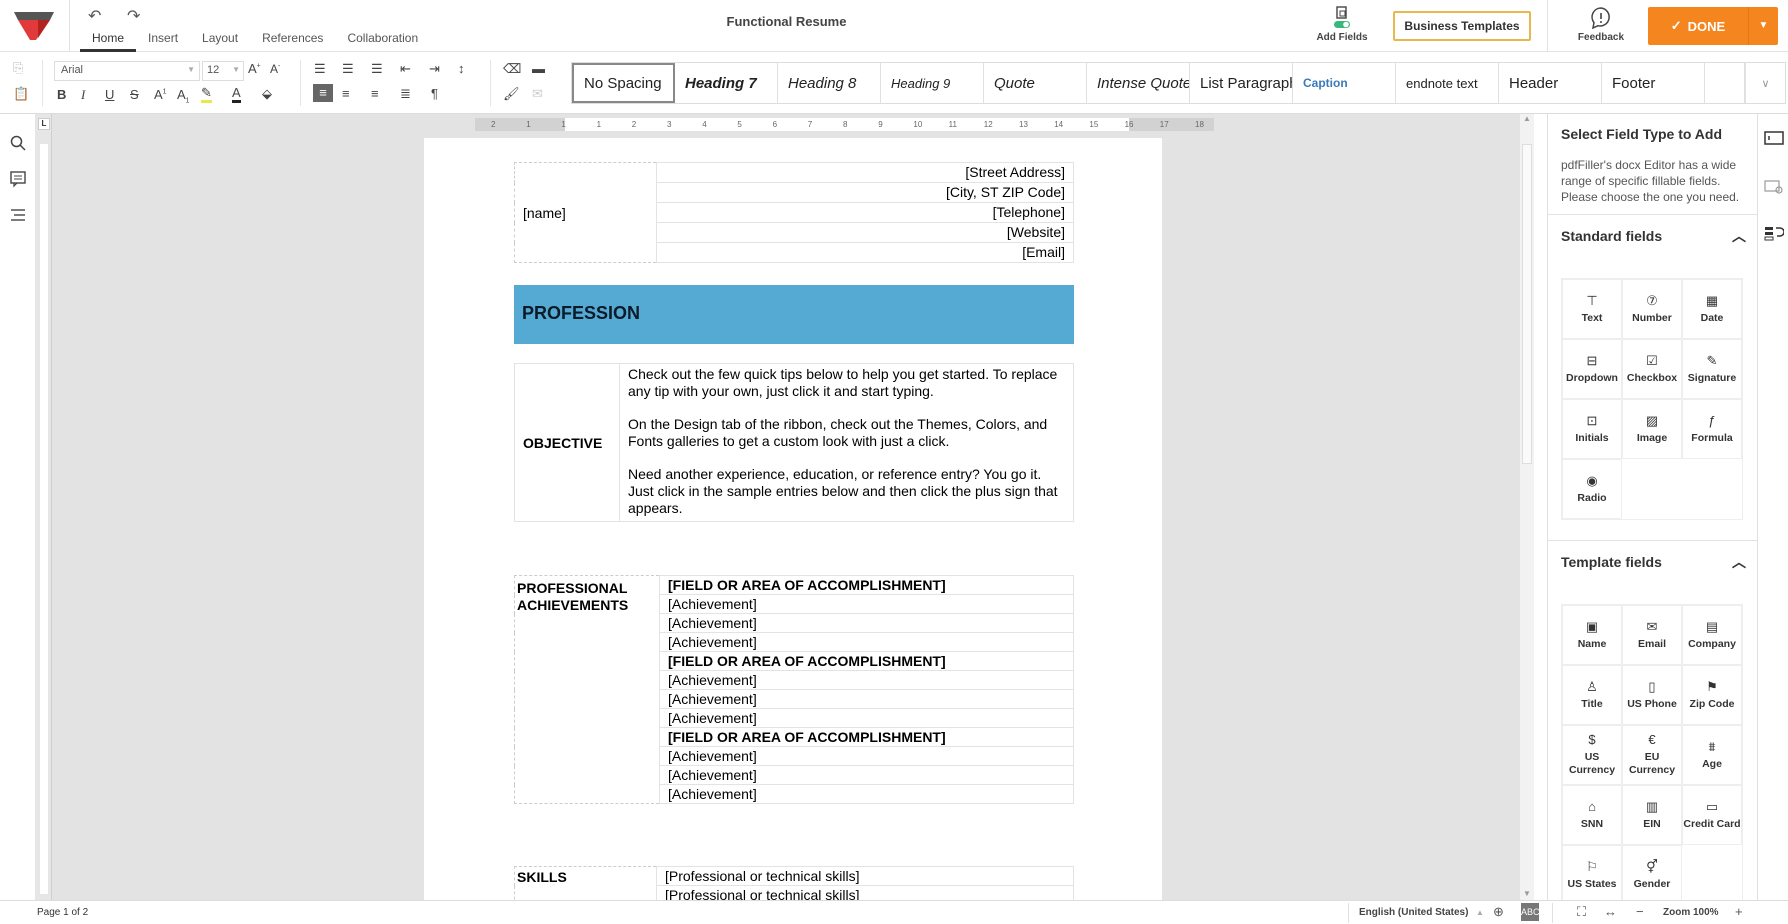 This screenshot has height=924, width=1788. Describe the element at coordinates (220, 40) in the screenshot. I see `tab-layout: Layout` at that location.